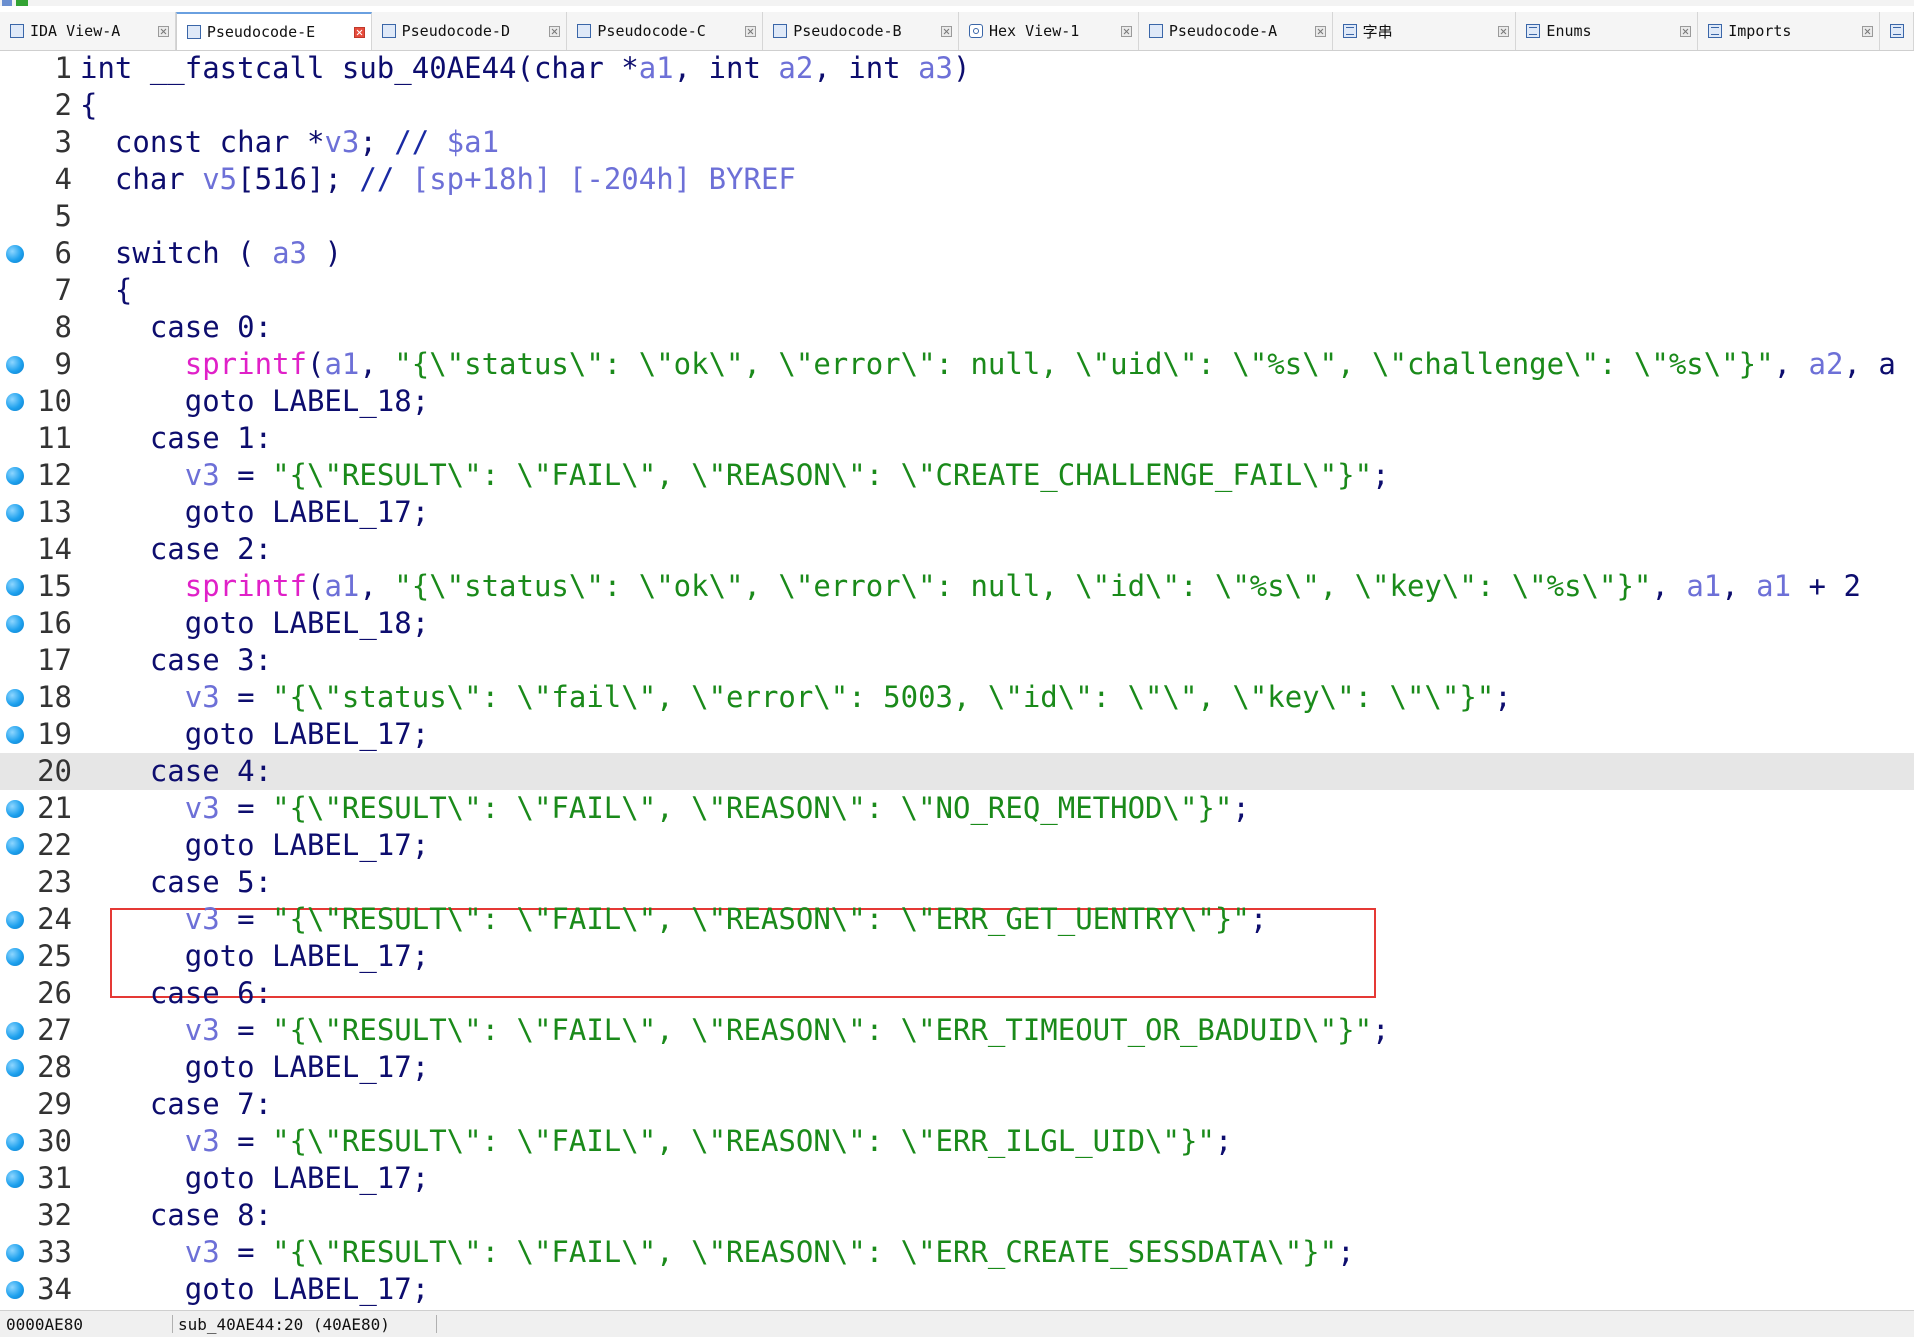  What do you see at coordinates (957, 105) in the screenshot?
I see `code-line: 2{` at bounding box center [957, 105].